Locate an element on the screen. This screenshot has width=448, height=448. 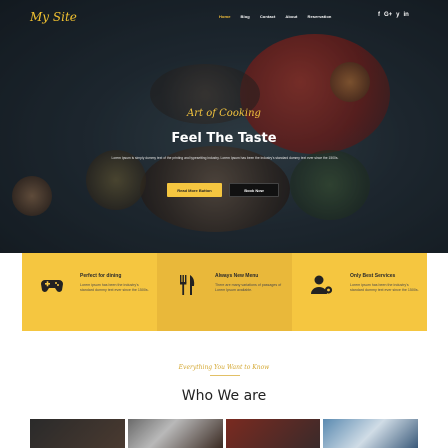
divider is located at coordinates (225, 375).